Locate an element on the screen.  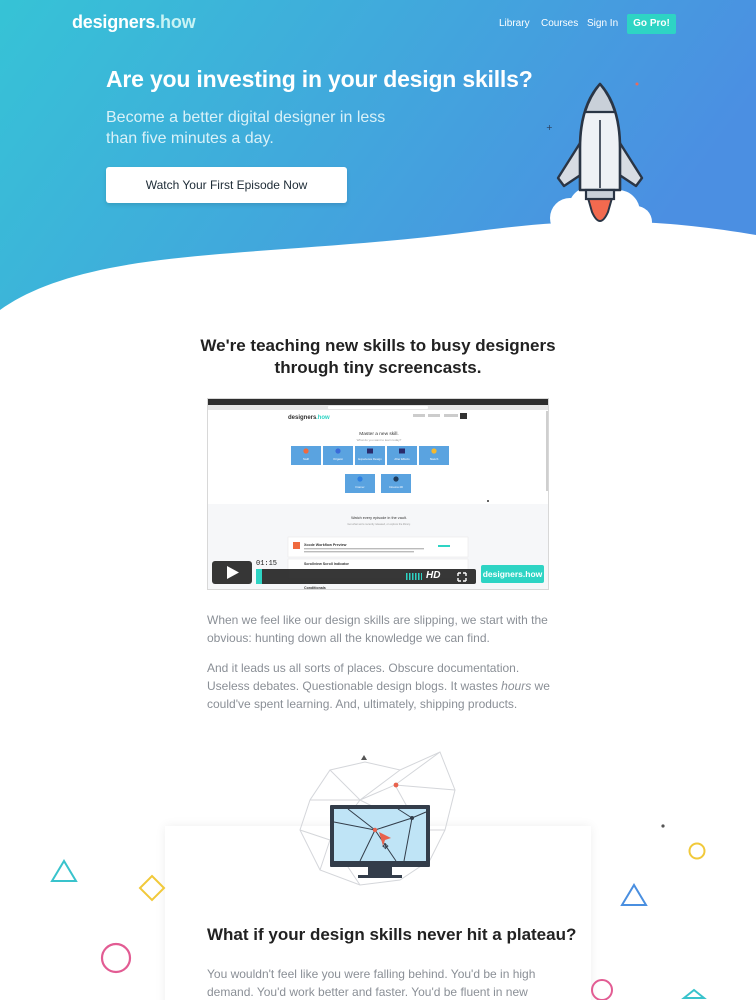
svg-text: Sketch is located at coordinates (434, 459).